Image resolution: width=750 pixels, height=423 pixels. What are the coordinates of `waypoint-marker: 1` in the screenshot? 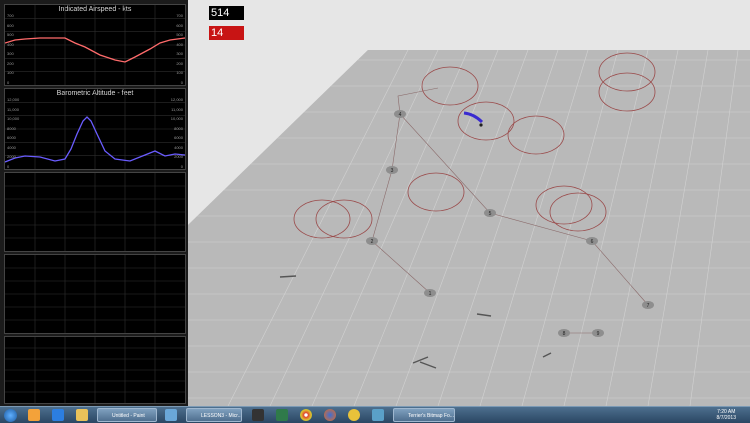 It's located at (430, 293).